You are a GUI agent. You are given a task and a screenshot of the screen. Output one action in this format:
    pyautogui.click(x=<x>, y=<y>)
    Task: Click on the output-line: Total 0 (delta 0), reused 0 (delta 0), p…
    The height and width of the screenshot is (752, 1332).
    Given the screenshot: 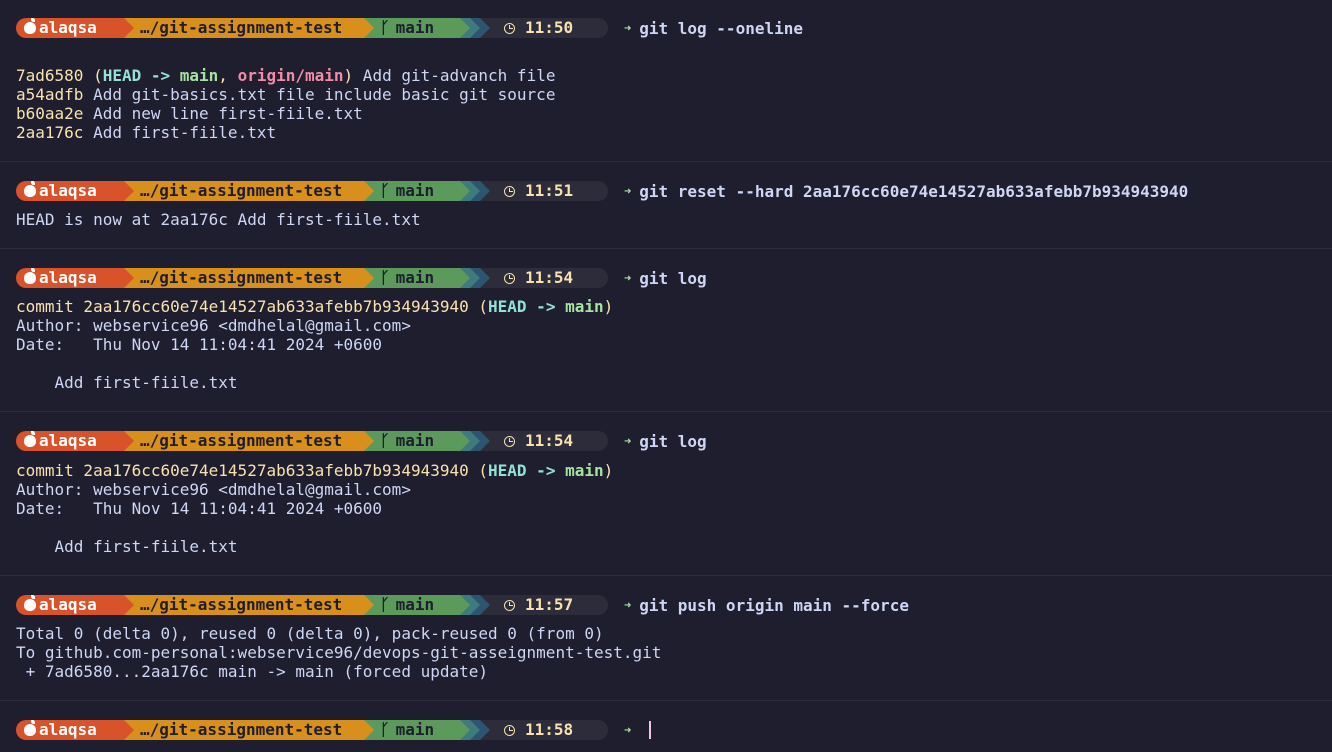 What is the action you would take?
    pyautogui.click(x=310, y=633)
    